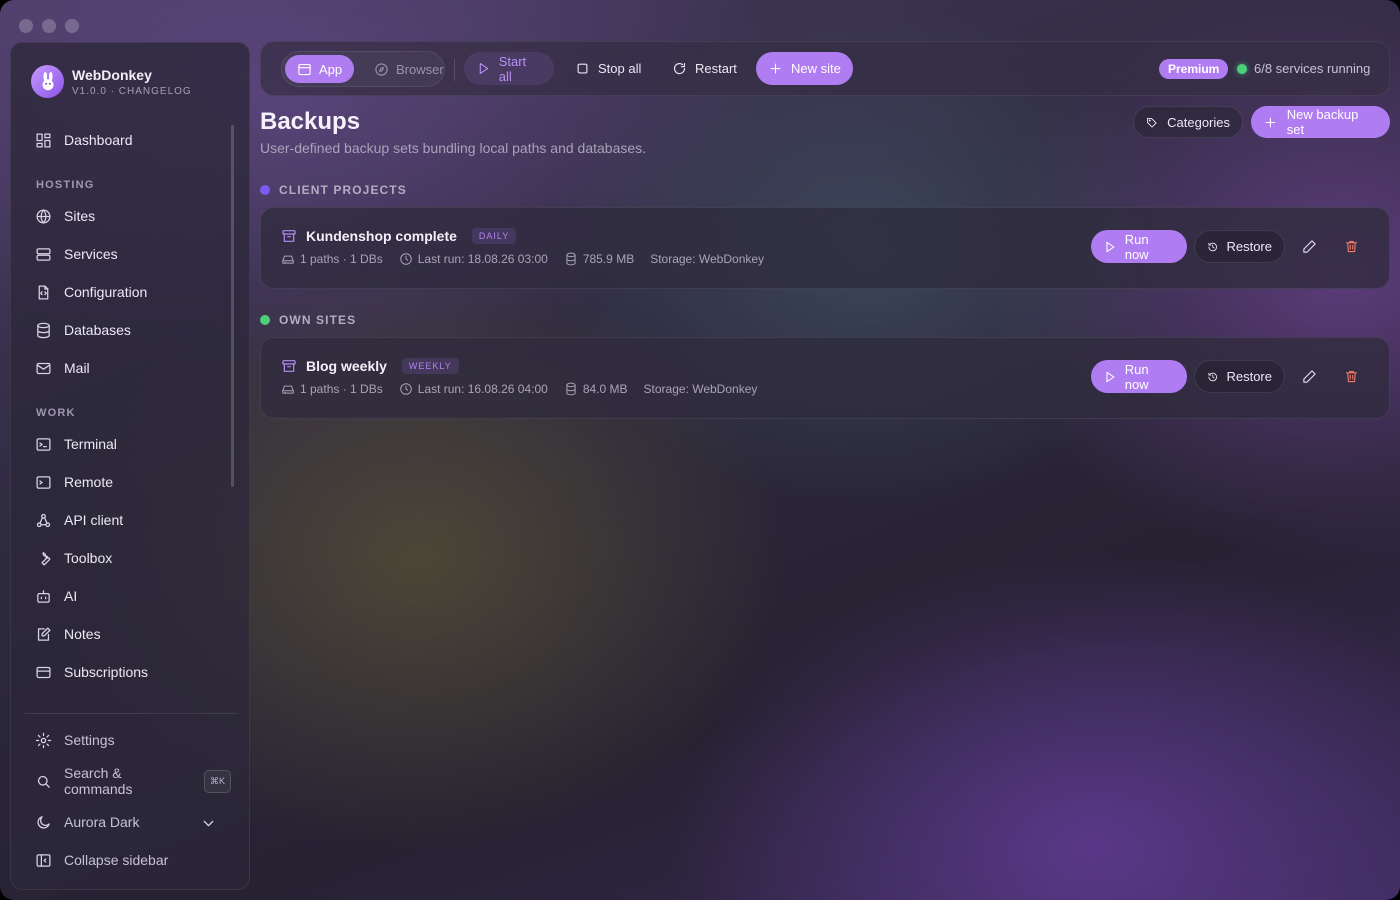  I want to click on toolbar-separator, so click(454, 70).